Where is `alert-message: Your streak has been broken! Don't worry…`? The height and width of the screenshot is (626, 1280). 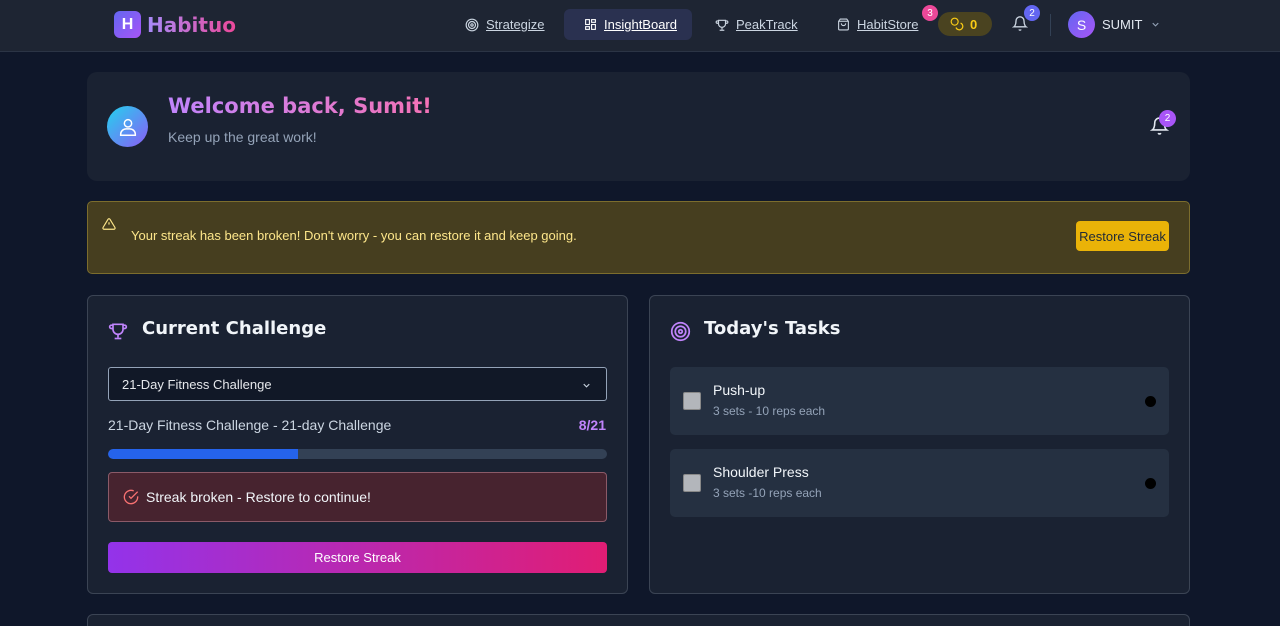
alert-message: Your streak has been broken! Don't worry… is located at coordinates (354, 235).